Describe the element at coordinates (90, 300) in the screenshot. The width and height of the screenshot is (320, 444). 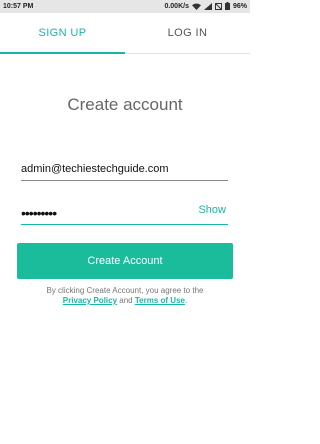
I see `privacy-policy-link: Privacy Policy` at that location.